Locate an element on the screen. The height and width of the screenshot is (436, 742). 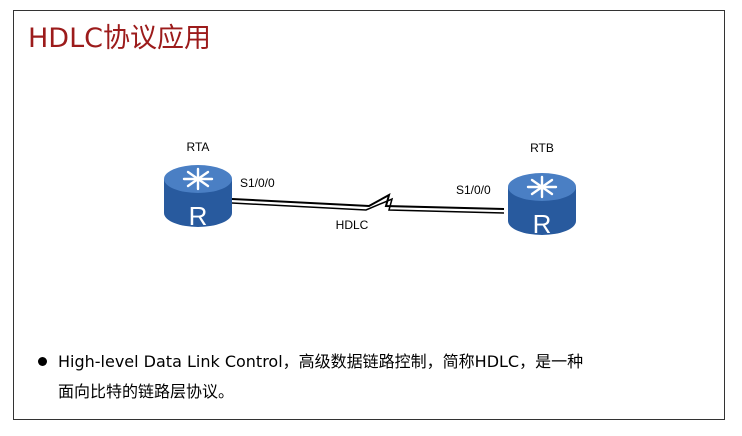
router-rtb-interface: S1/0/0 is located at coordinates (473, 190).